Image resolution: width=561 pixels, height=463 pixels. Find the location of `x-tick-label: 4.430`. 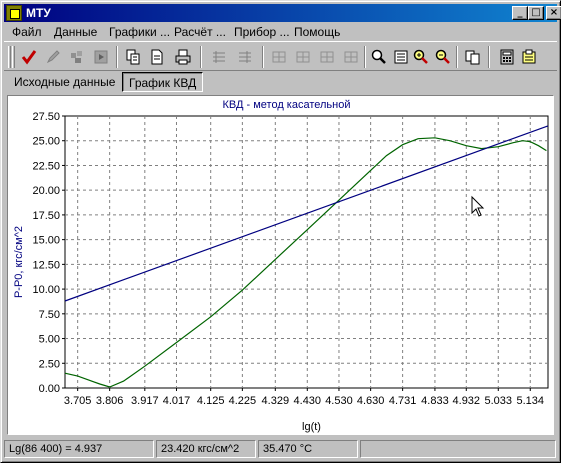

x-tick-label: 4.430 is located at coordinates (308, 401).